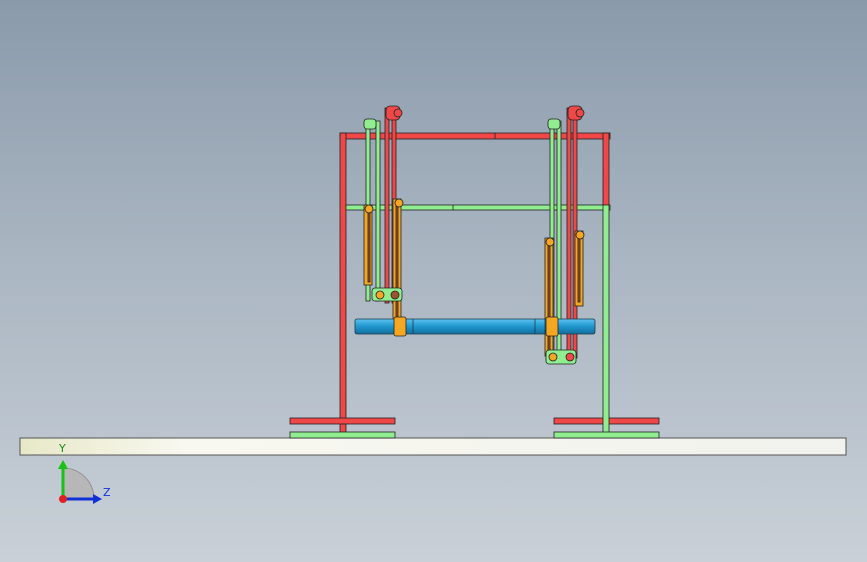  Describe the element at coordinates (433, 446) in the screenshot. I see `ground-plate` at that location.